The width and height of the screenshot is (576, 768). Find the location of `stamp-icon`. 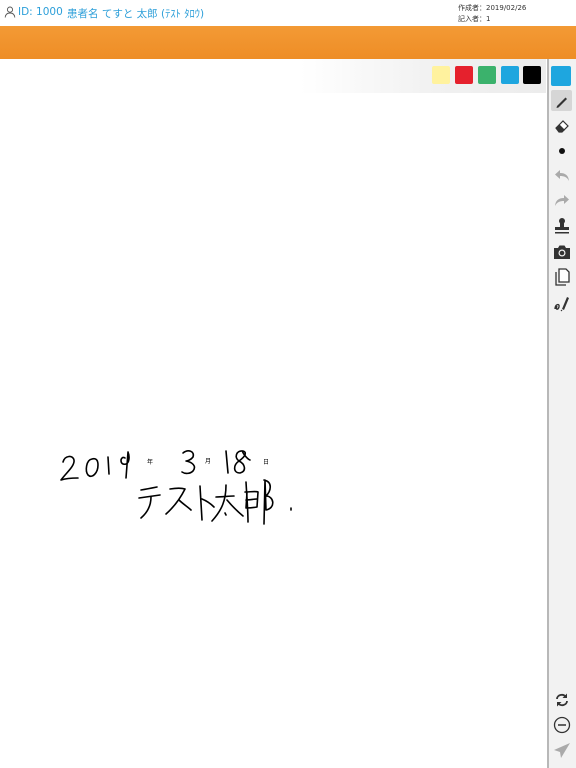

stamp-icon is located at coordinates (561, 225).